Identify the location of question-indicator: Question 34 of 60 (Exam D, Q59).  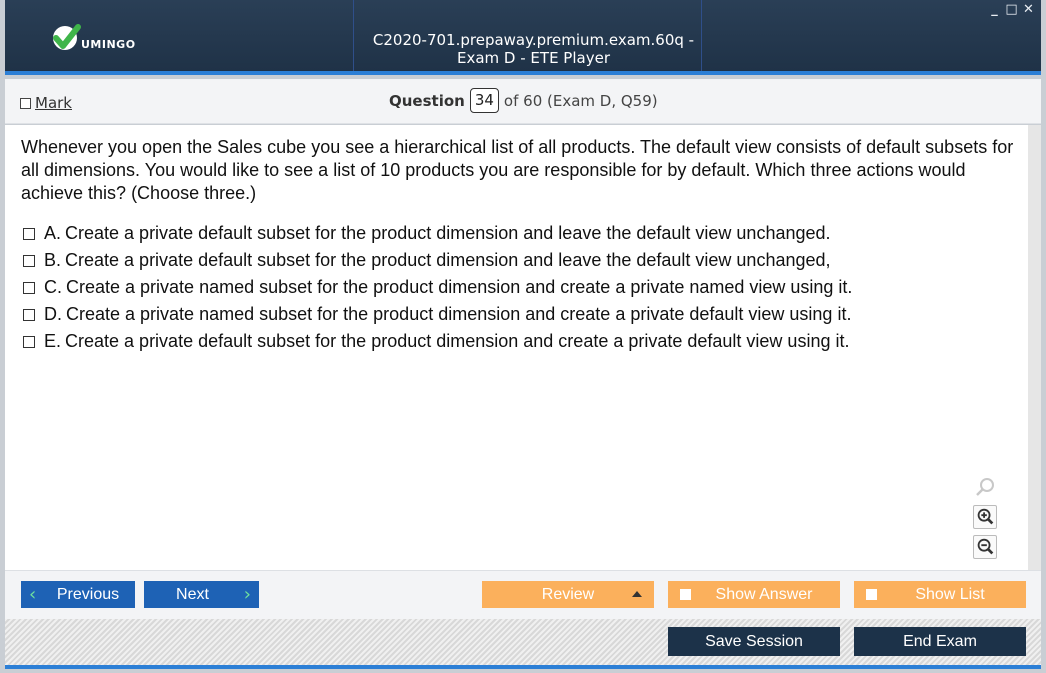
(523, 100).